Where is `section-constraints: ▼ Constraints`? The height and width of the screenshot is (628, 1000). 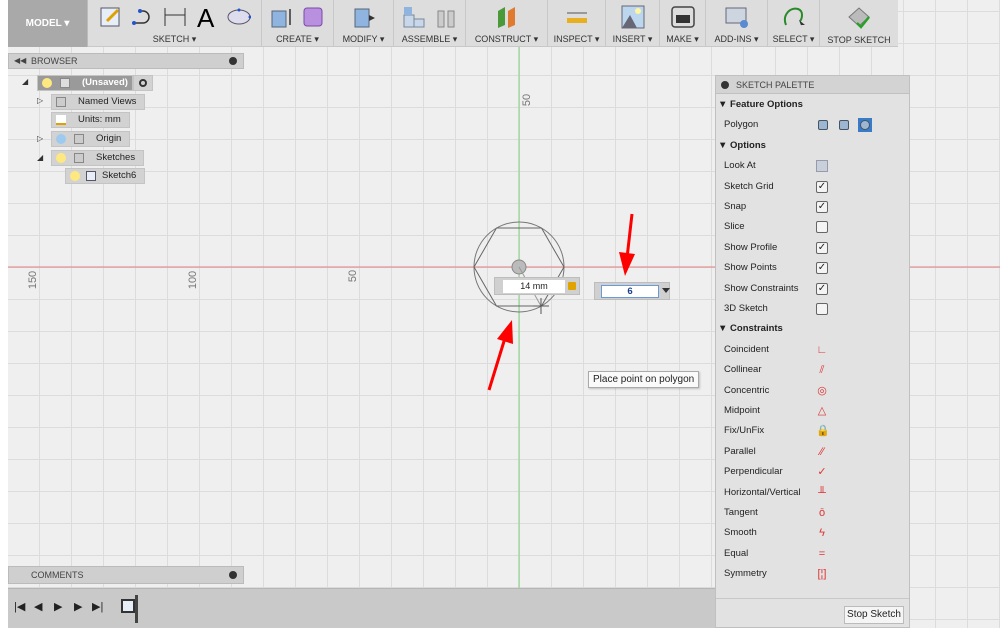 section-constraints: ▼ Constraints is located at coordinates (812, 329).